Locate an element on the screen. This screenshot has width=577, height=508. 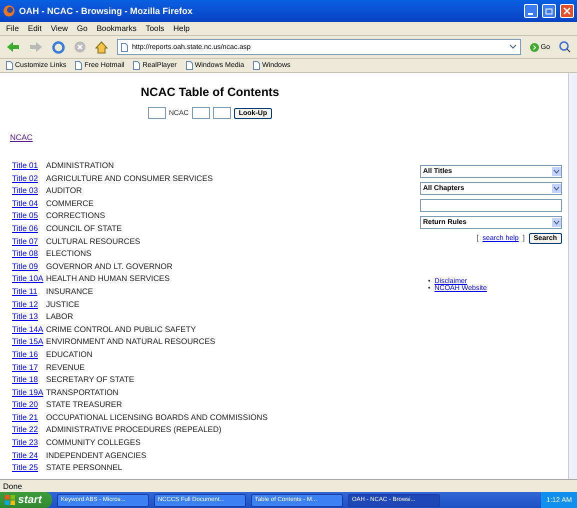
minimize-button is located at coordinates (531, 11).